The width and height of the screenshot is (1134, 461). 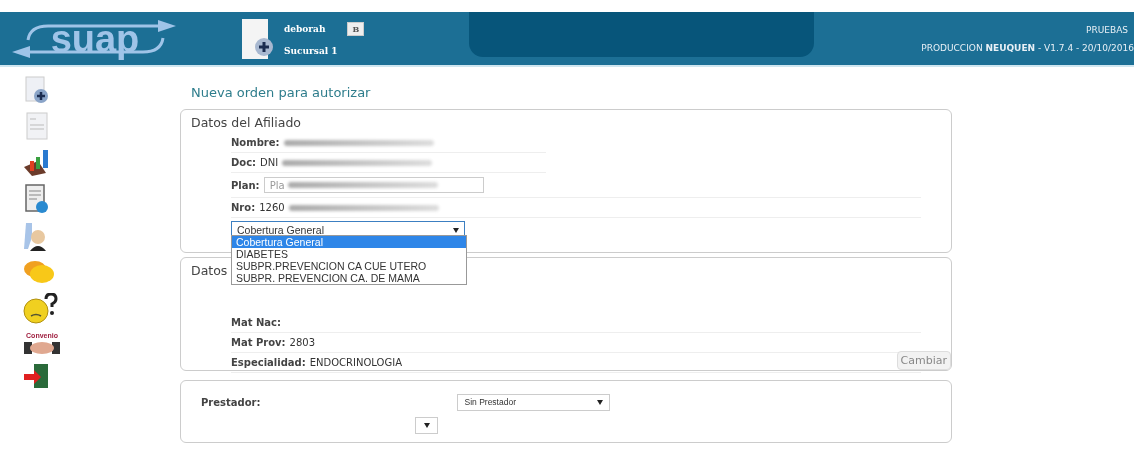 What do you see at coordinates (257, 38) in the screenshot?
I see `document-plus-icon` at bounding box center [257, 38].